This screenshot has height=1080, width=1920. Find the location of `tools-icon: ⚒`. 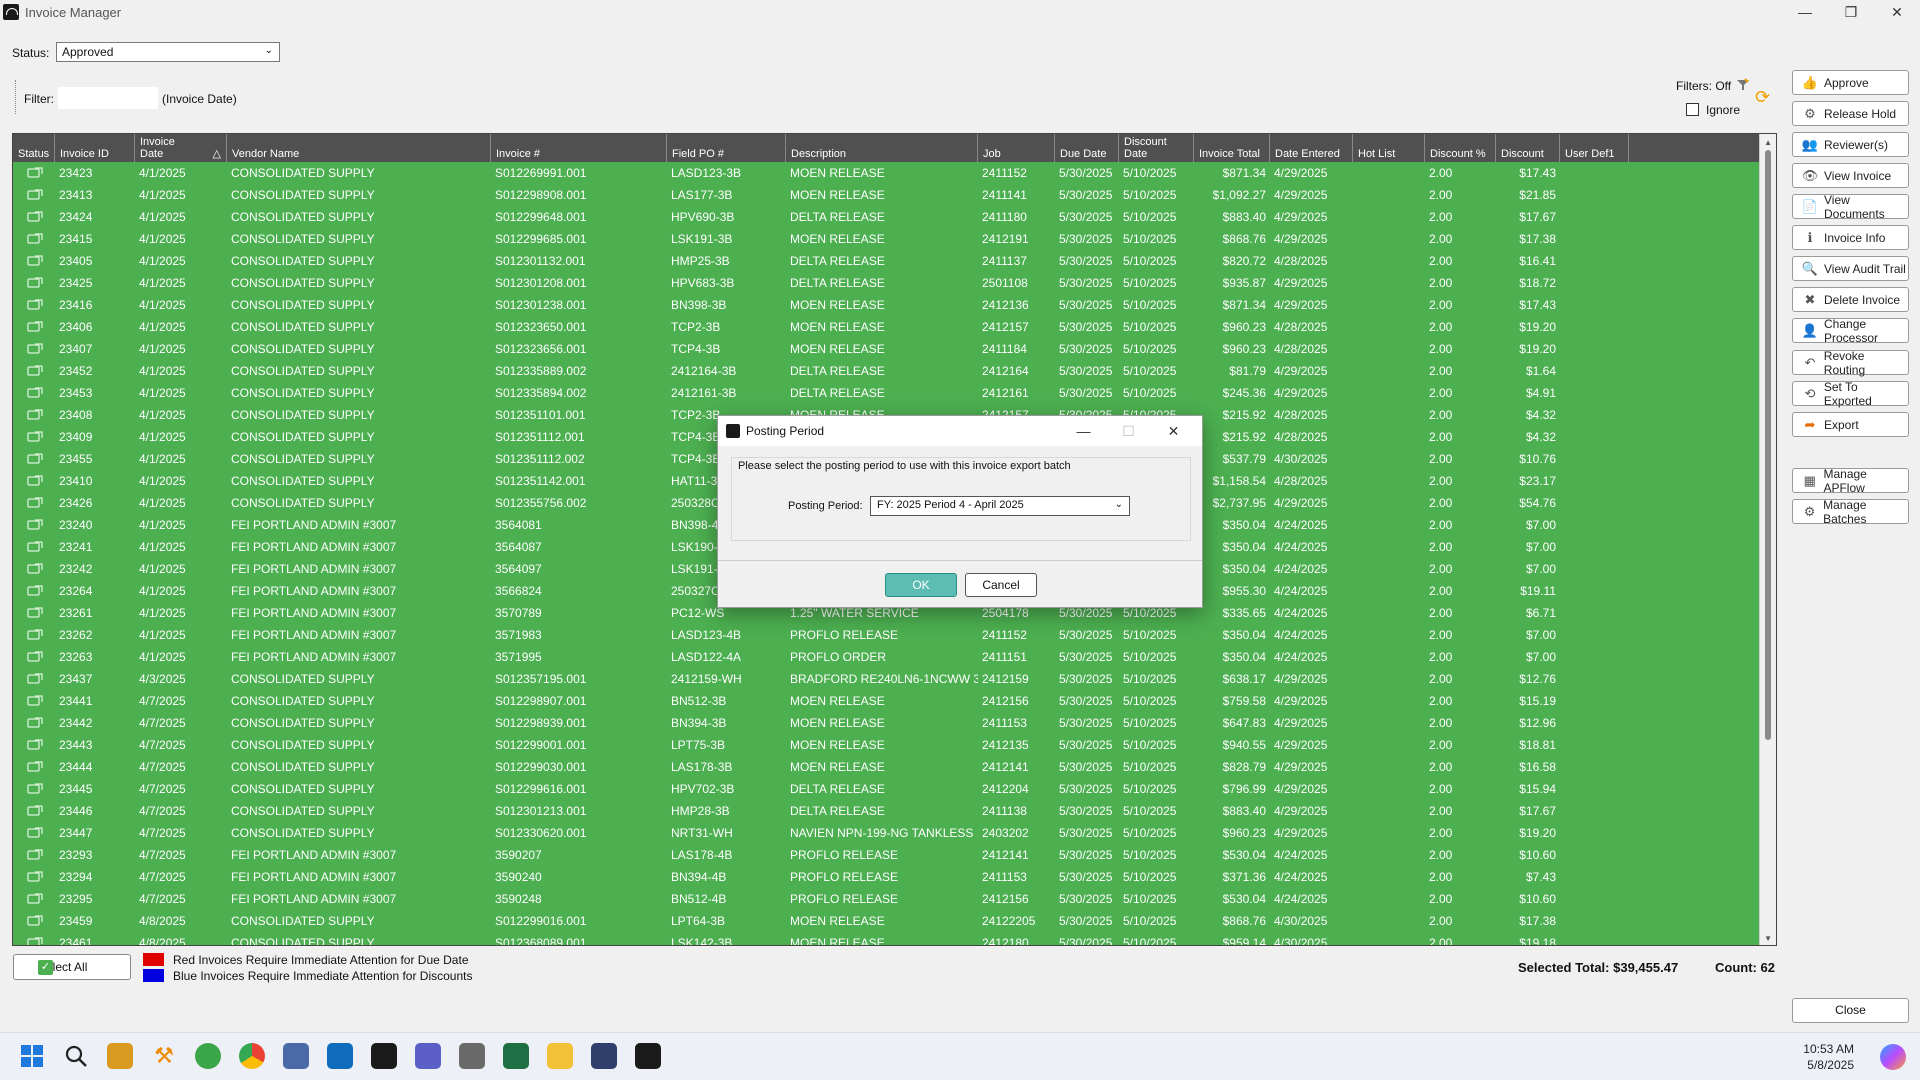

tools-icon: ⚒ is located at coordinates (164, 1056).